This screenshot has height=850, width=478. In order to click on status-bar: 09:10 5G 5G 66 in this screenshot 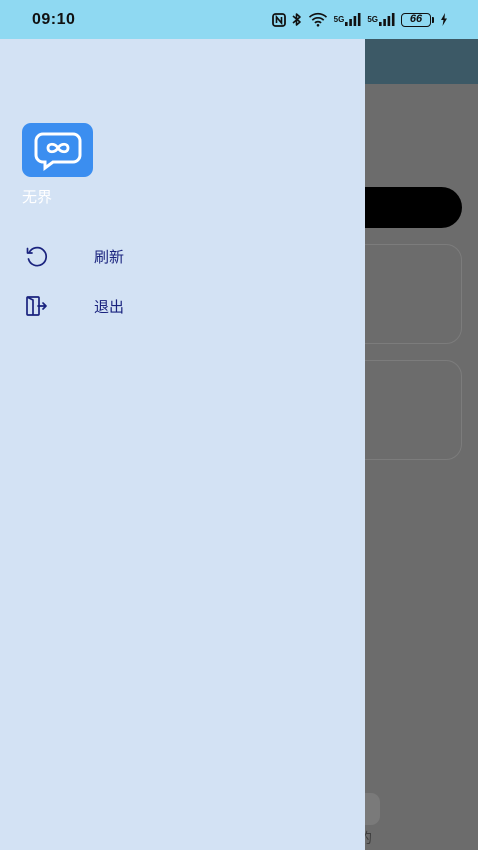, I will do `click(239, 19)`.